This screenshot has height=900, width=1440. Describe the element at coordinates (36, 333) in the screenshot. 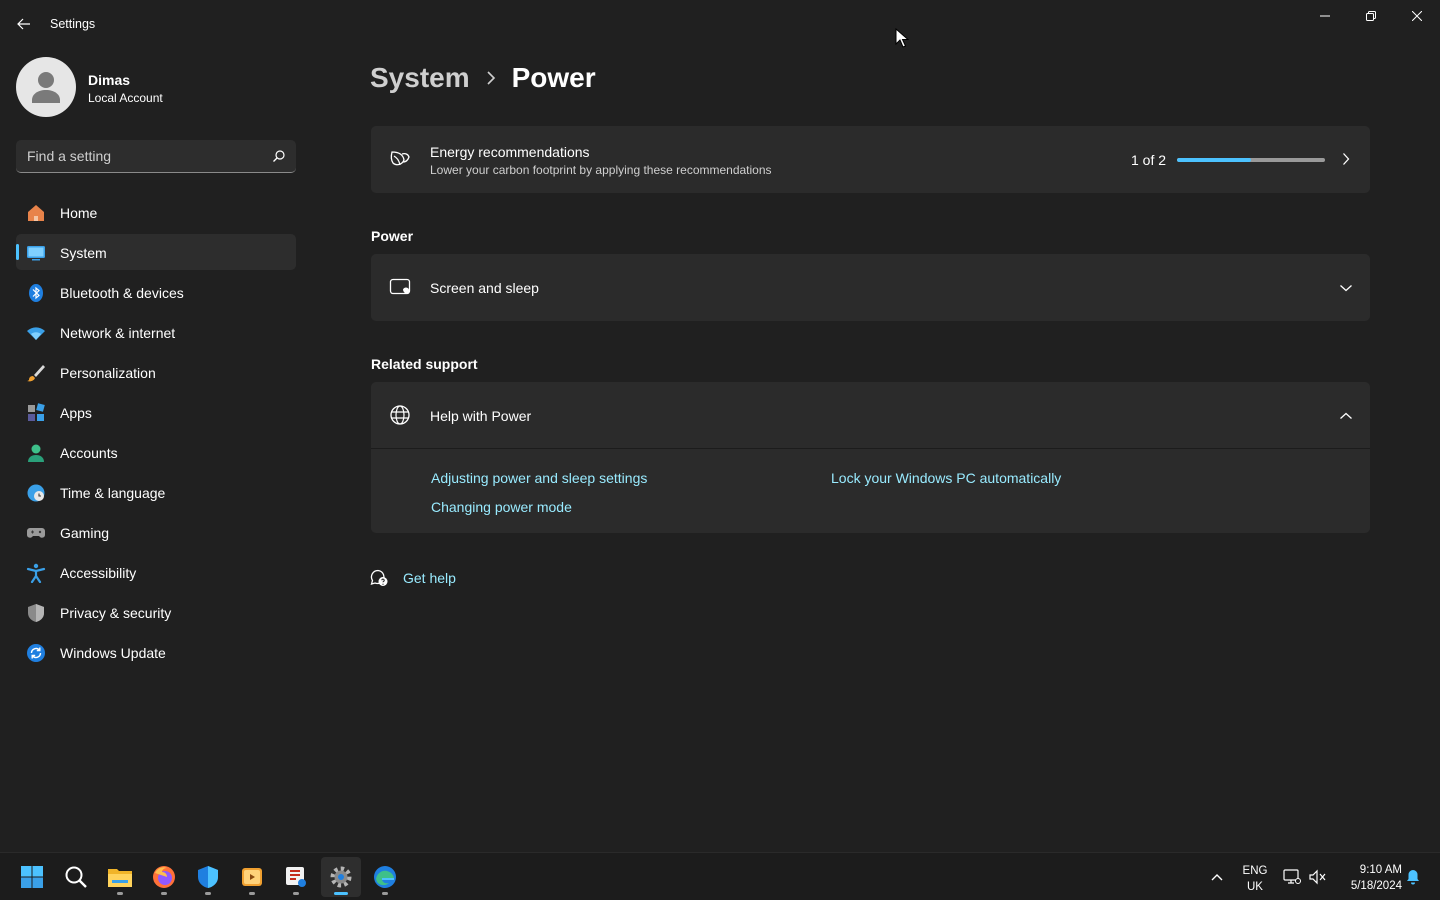

I see `wifi-icon` at that location.